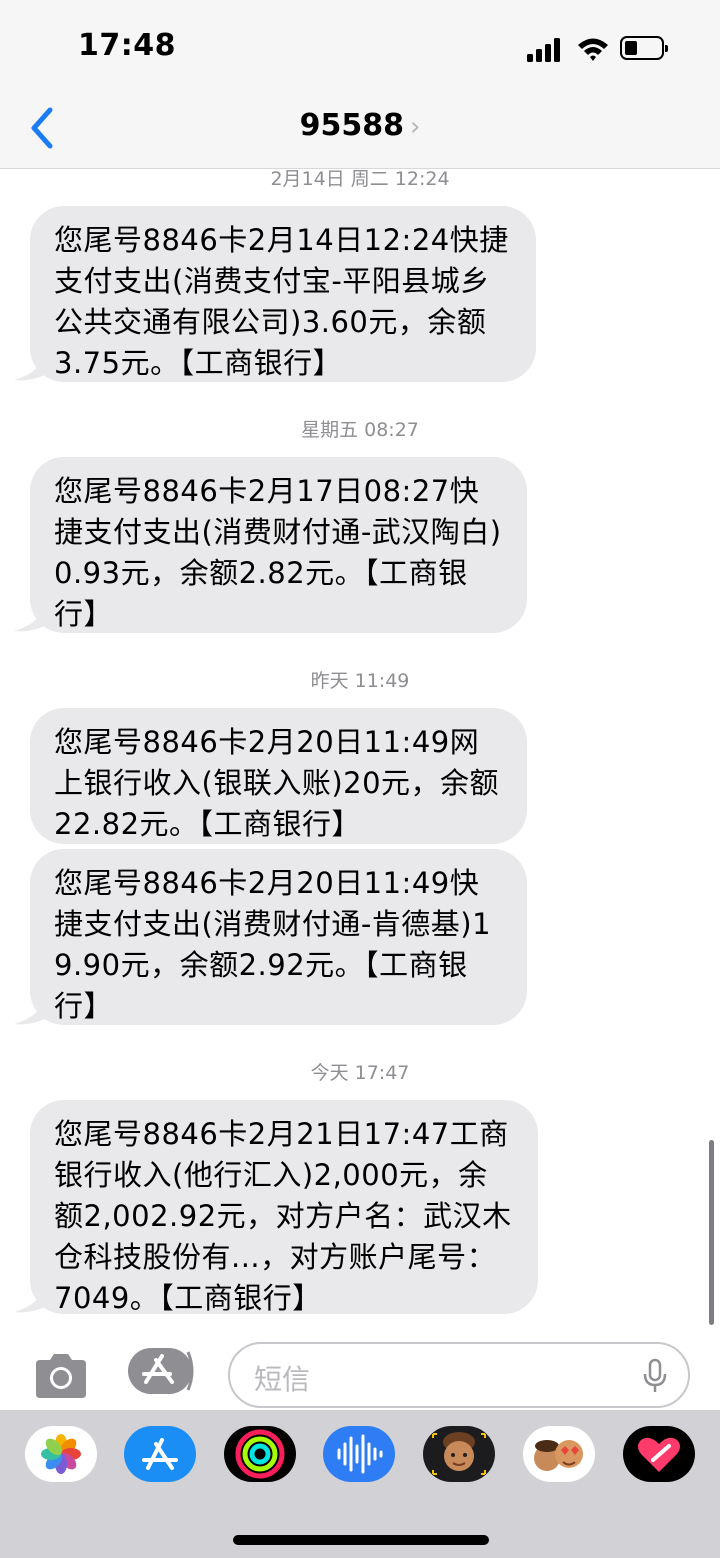  Describe the element at coordinates (360, 1073) in the screenshot. I see `message-timestamp: 今天 17:47` at that location.